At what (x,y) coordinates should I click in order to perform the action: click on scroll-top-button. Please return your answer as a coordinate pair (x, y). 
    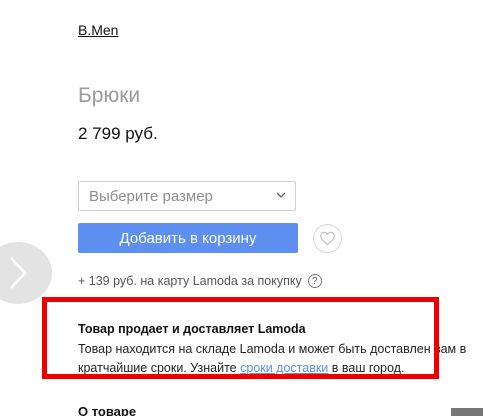
    Looking at the image, I should click on (467, 412).